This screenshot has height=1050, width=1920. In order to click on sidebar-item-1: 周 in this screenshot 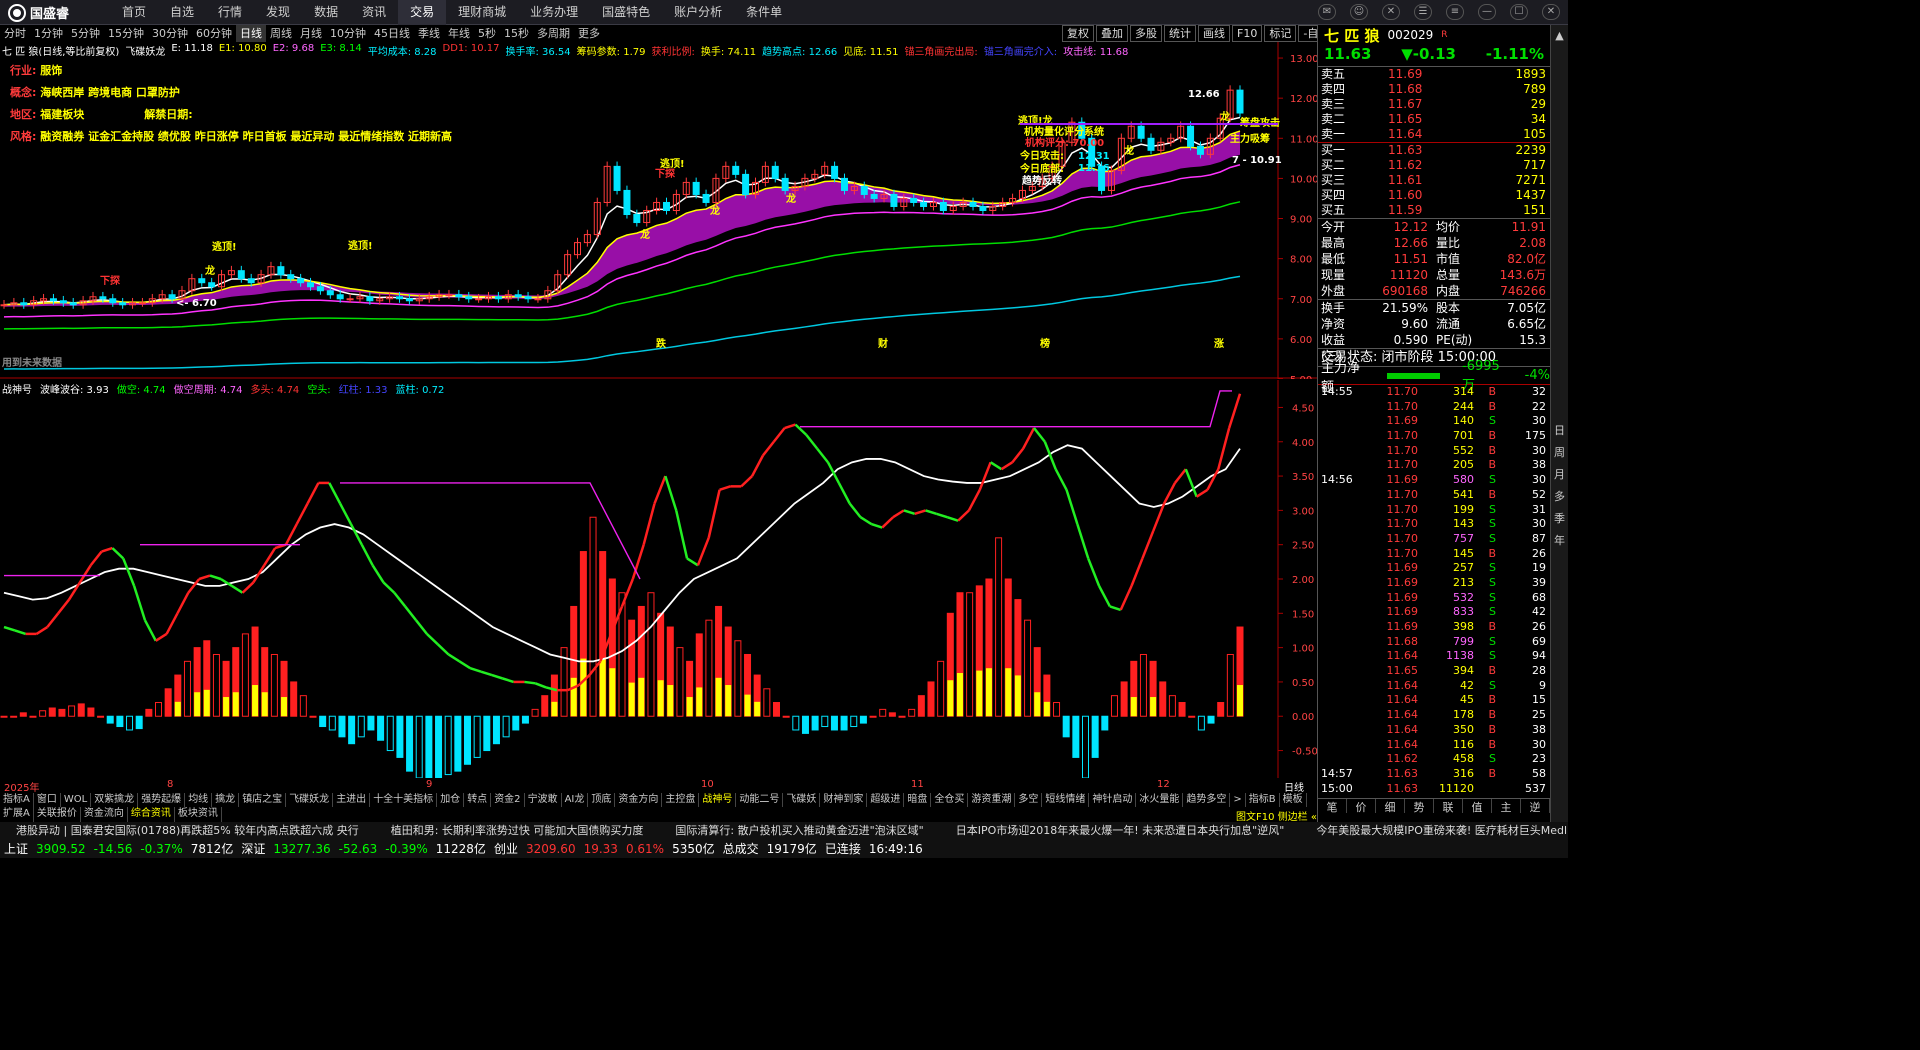, I will do `click(1559, 452)`.